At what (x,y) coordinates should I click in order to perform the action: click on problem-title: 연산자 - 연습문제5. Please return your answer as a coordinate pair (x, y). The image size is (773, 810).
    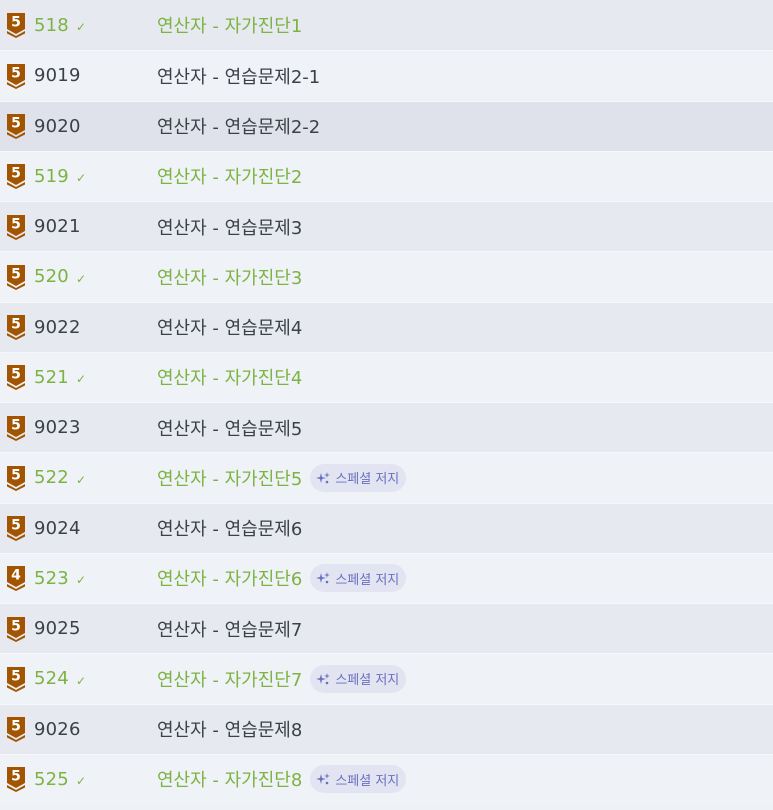
    Looking at the image, I should click on (229, 428).